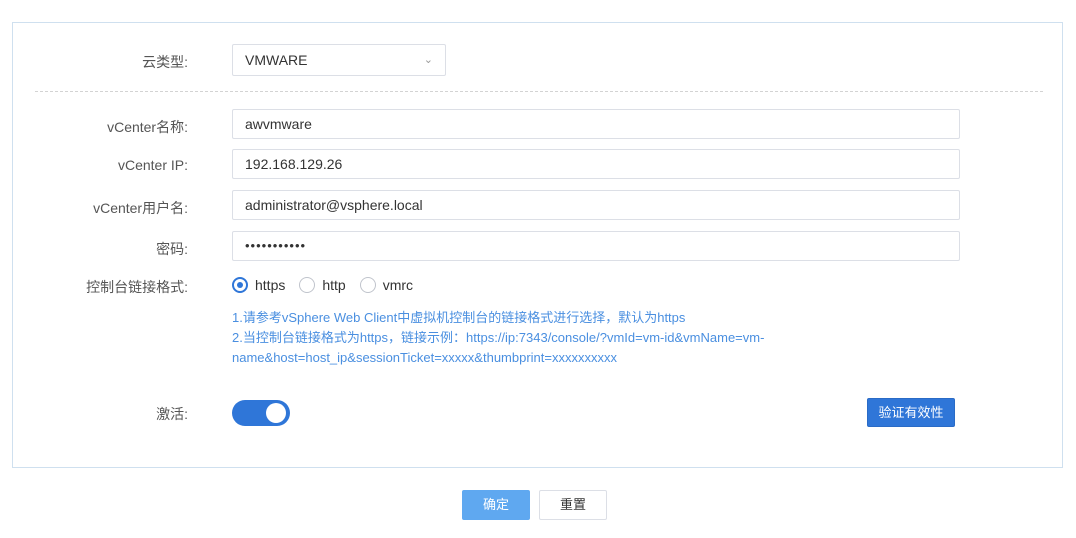 Image resolution: width=1076 pixels, height=538 pixels. I want to click on radio-http-label: http, so click(334, 285).